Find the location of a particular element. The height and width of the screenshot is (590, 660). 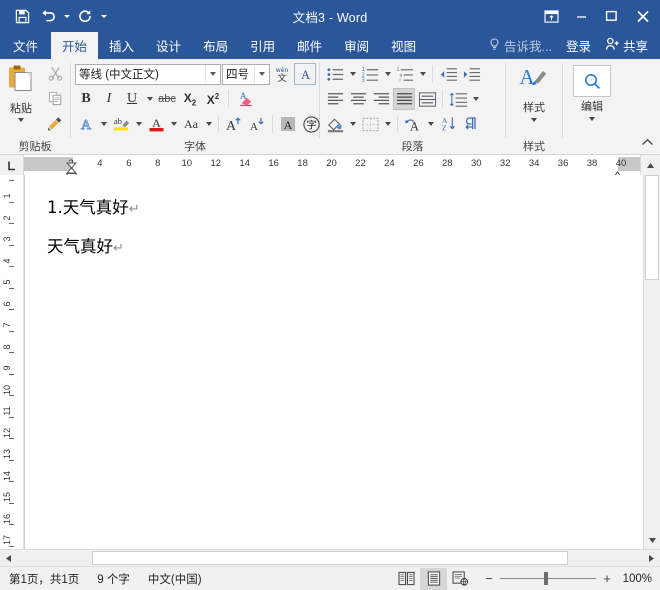

format-painter-icon is located at coordinates (55, 126).